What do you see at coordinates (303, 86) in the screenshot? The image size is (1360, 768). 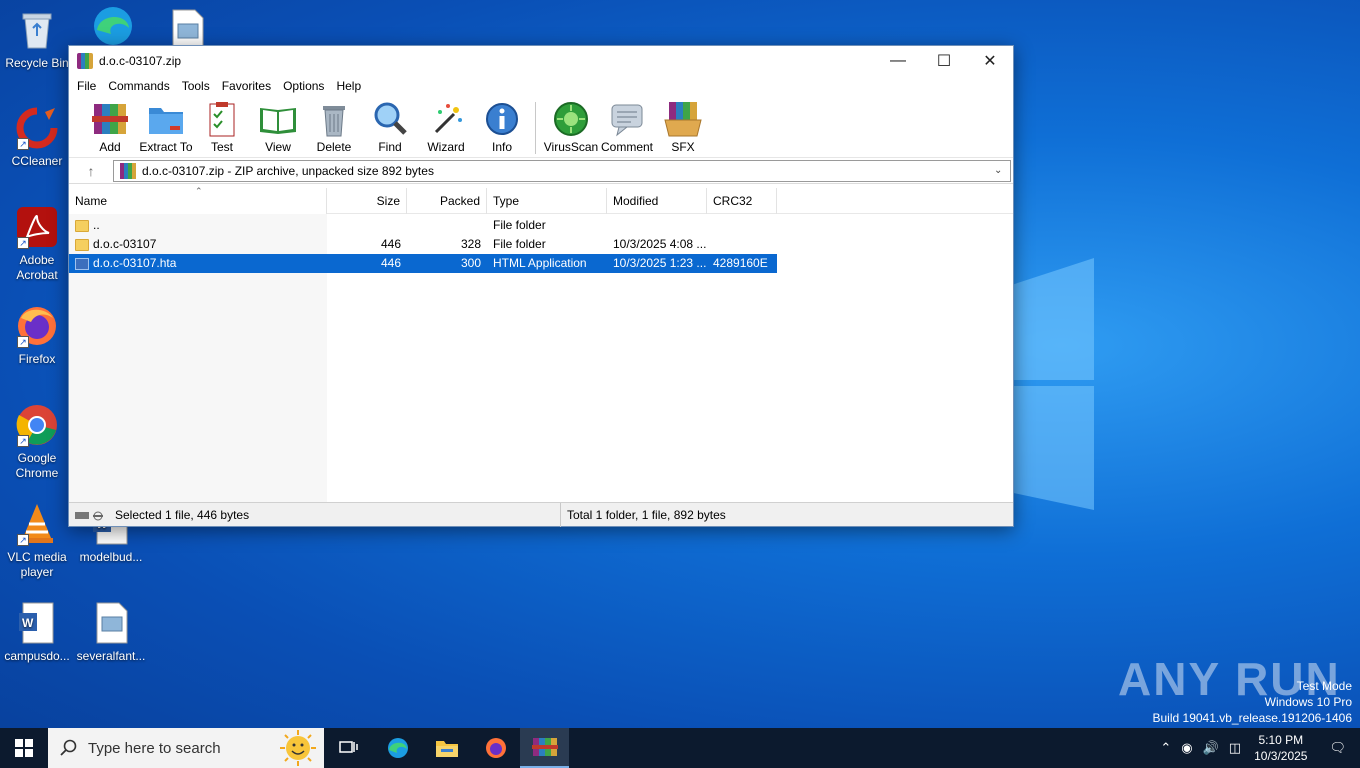 I see `menu-options: Options` at bounding box center [303, 86].